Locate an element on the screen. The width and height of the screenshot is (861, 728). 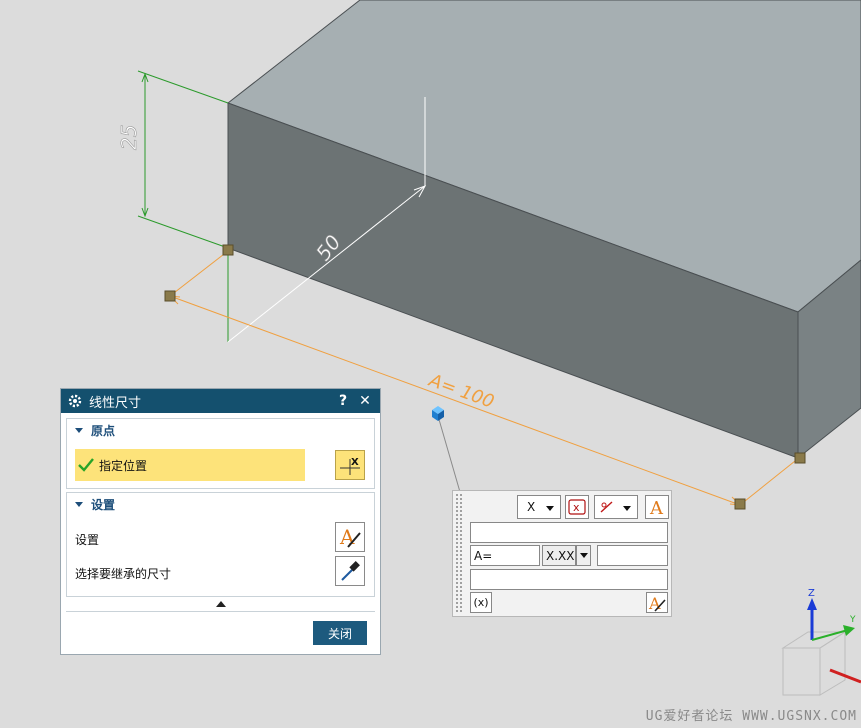
variable-button-label: (x) is located at coordinates (481, 602).